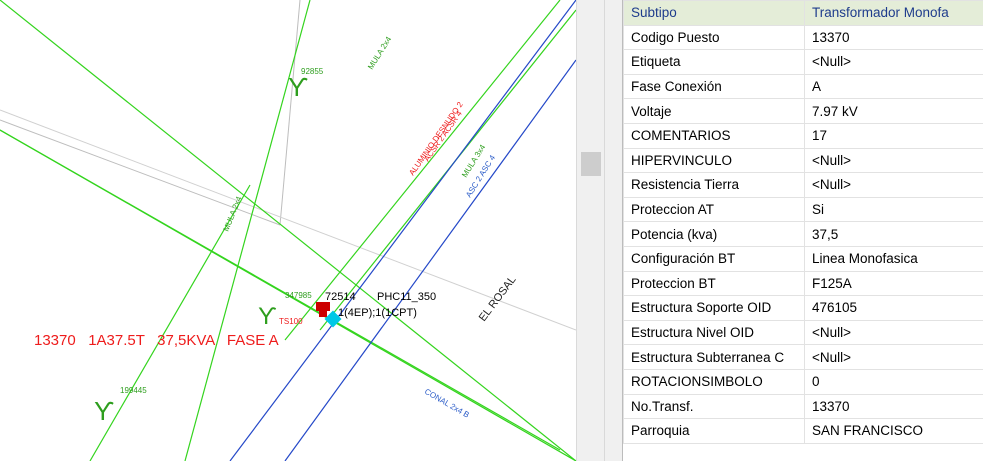 The width and height of the screenshot is (983, 461). I want to click on attribute-row: No.Transf. 13370, so click(803, 406).